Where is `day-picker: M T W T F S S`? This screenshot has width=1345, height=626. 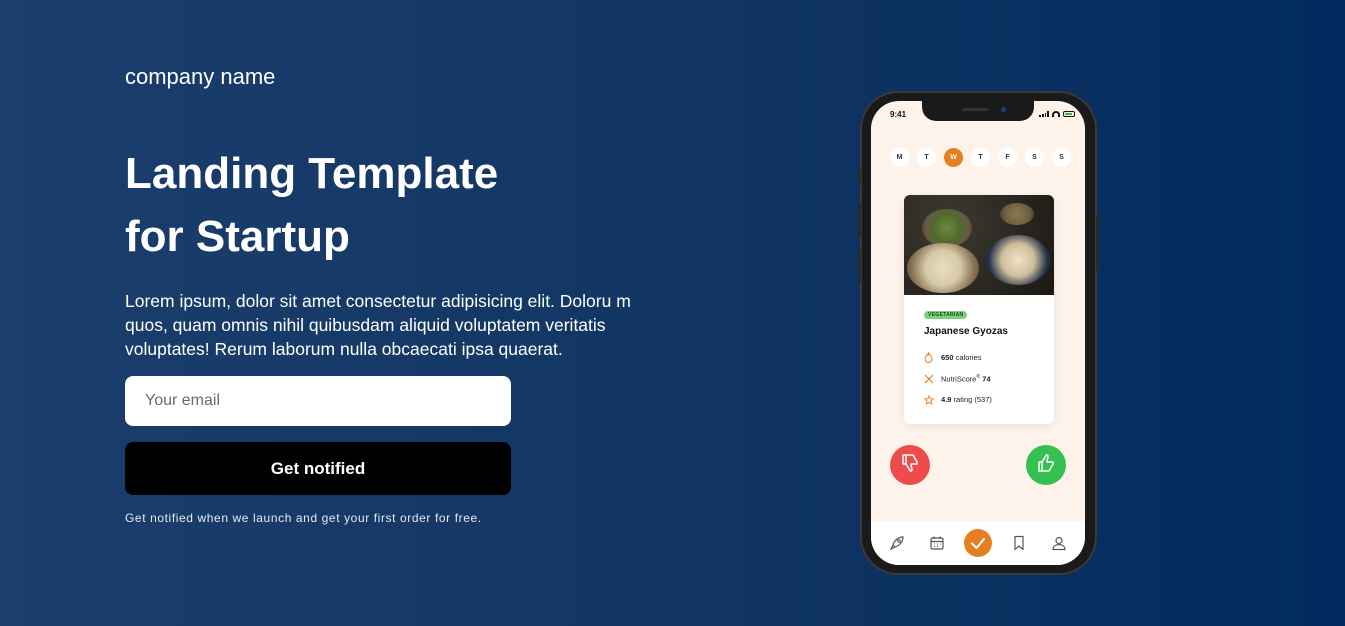
day-picker: M T W T F S S is located at coordinates (980, 157).